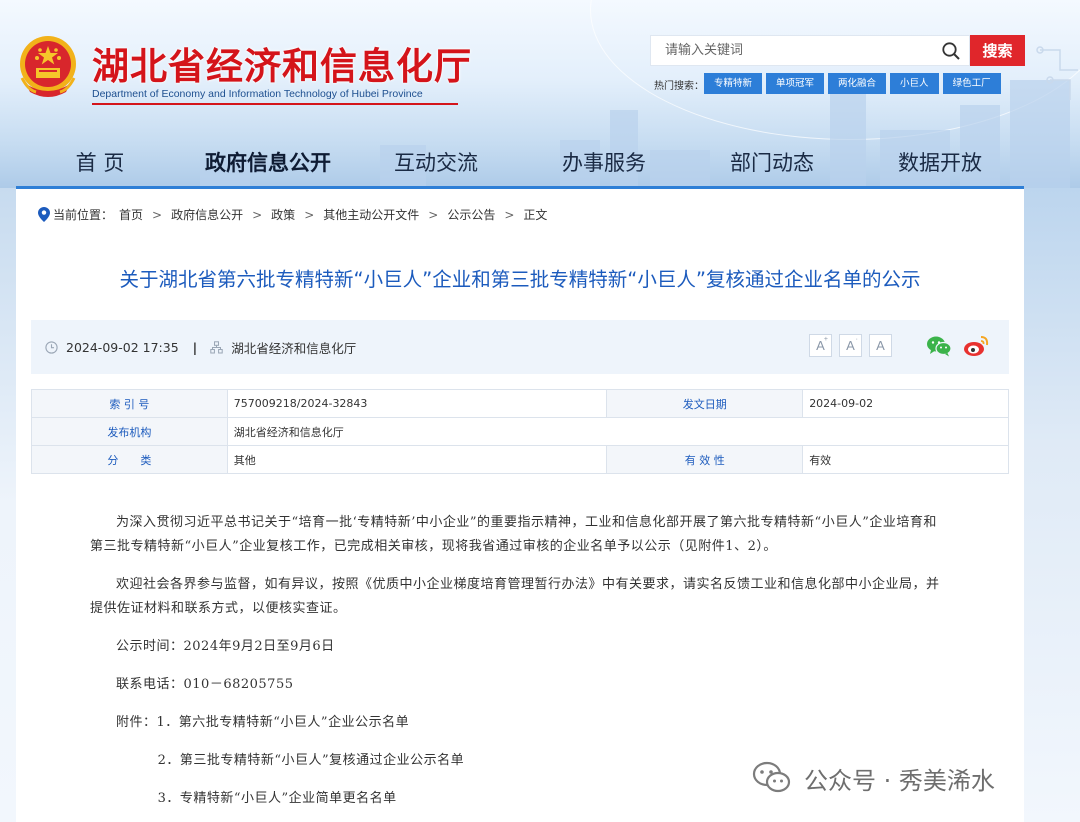  Describe the element at coordinates (771, 777) in the screenshot. I see `wechat-official-account-icon` at that location.